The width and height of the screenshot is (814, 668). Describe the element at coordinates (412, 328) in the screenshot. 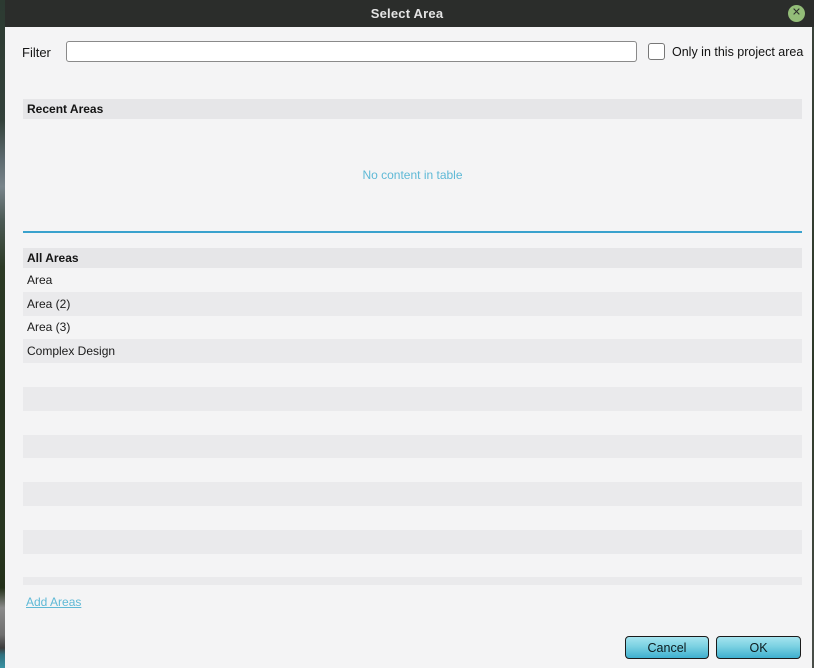

I see `table-row: Area (3)` at that location.